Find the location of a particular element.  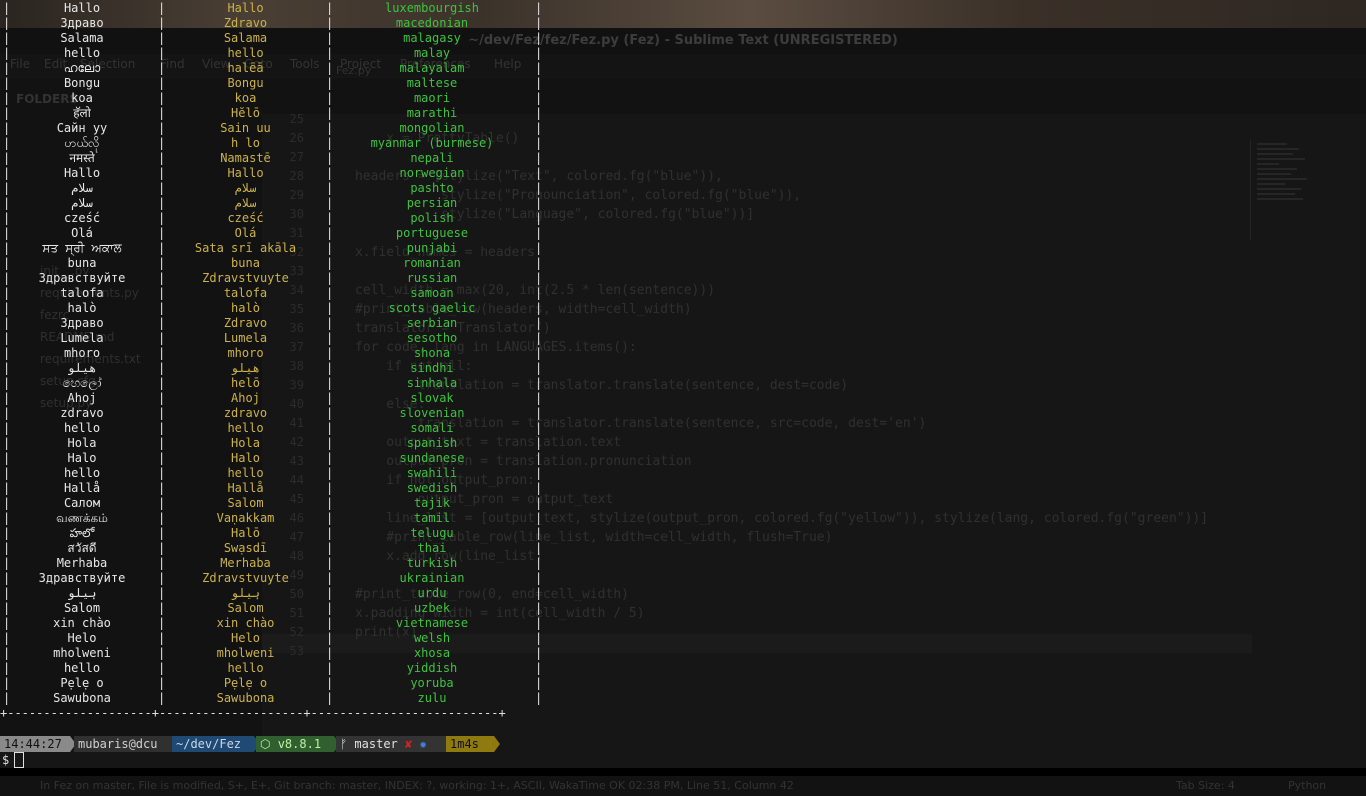

table-row: | | | | Hallå Hallå swedish is located at coordinates (272, 488).